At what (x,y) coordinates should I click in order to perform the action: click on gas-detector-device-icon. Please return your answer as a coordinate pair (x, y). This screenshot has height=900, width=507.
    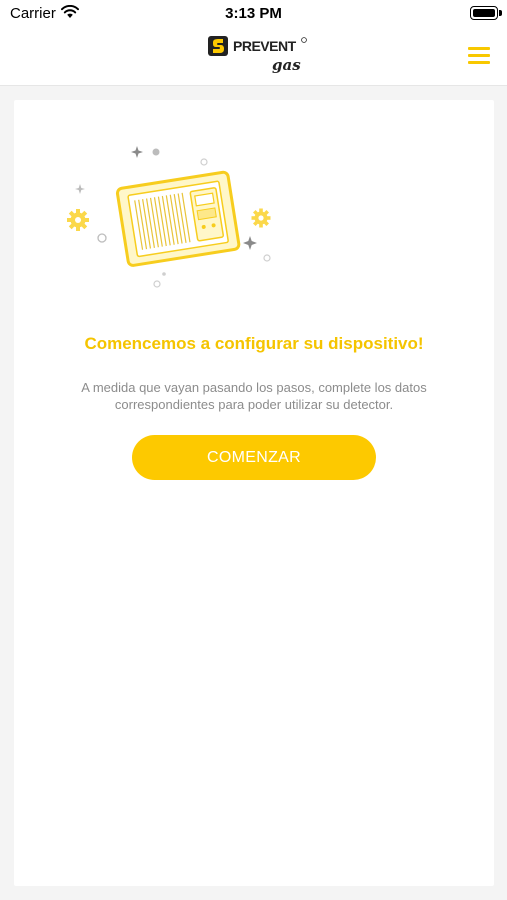
    Looking at the image, I should click on (169, 217).